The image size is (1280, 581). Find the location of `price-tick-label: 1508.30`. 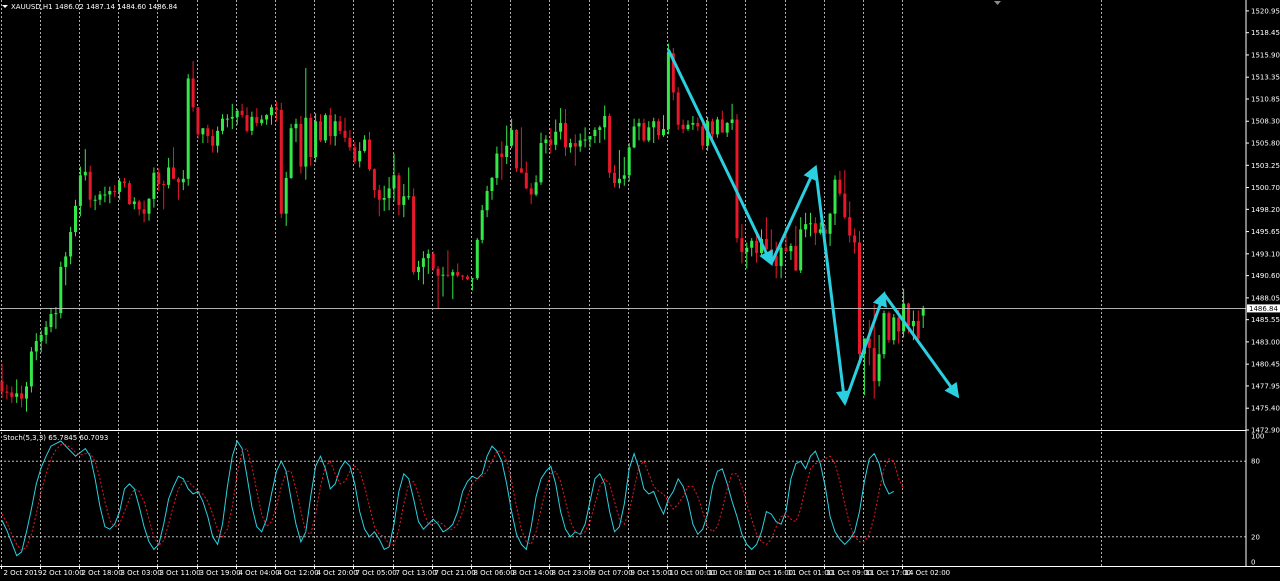

price-tick-label: 1508.30 is located at coordinates (1265, 122).